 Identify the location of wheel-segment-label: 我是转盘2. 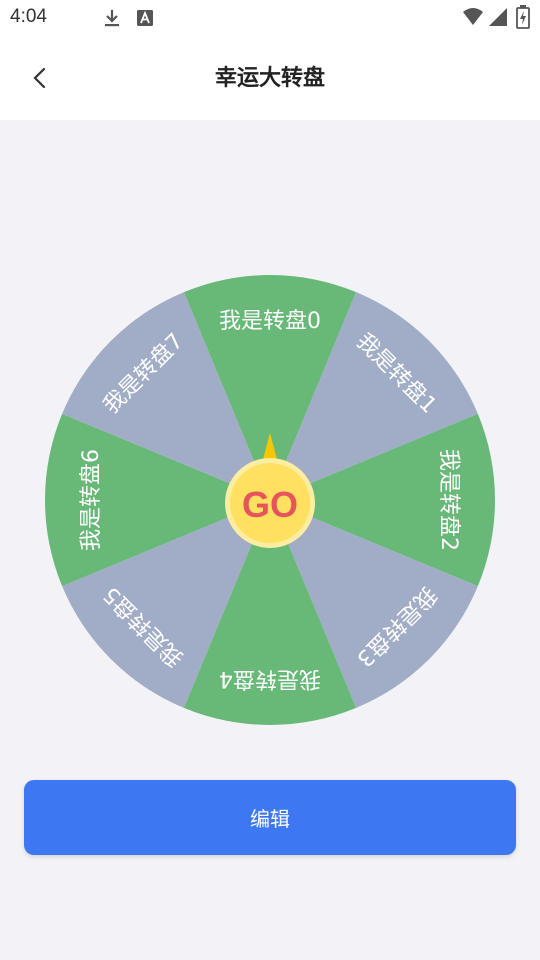
(448, 500).